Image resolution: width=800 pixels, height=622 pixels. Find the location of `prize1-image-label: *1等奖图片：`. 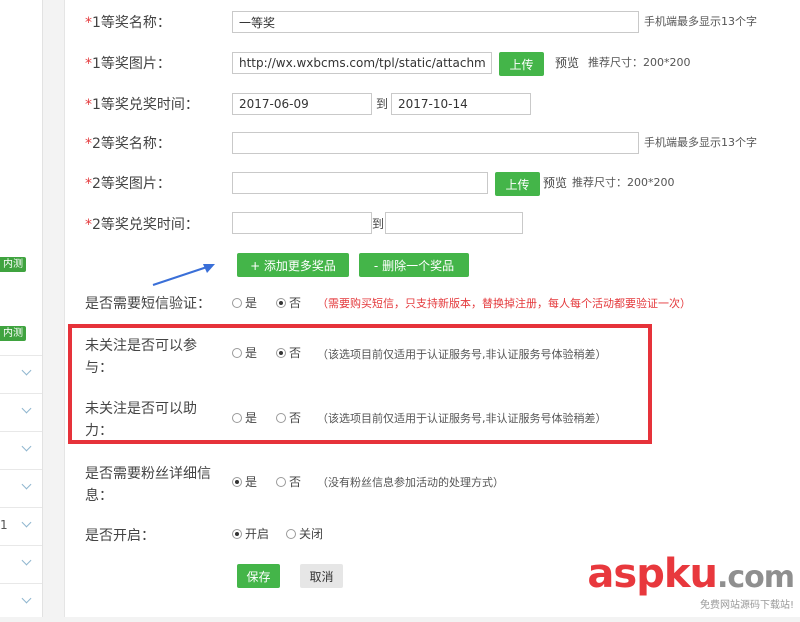

prize1-image-label: *1等奖图片： is located at coordinates (128, 64).